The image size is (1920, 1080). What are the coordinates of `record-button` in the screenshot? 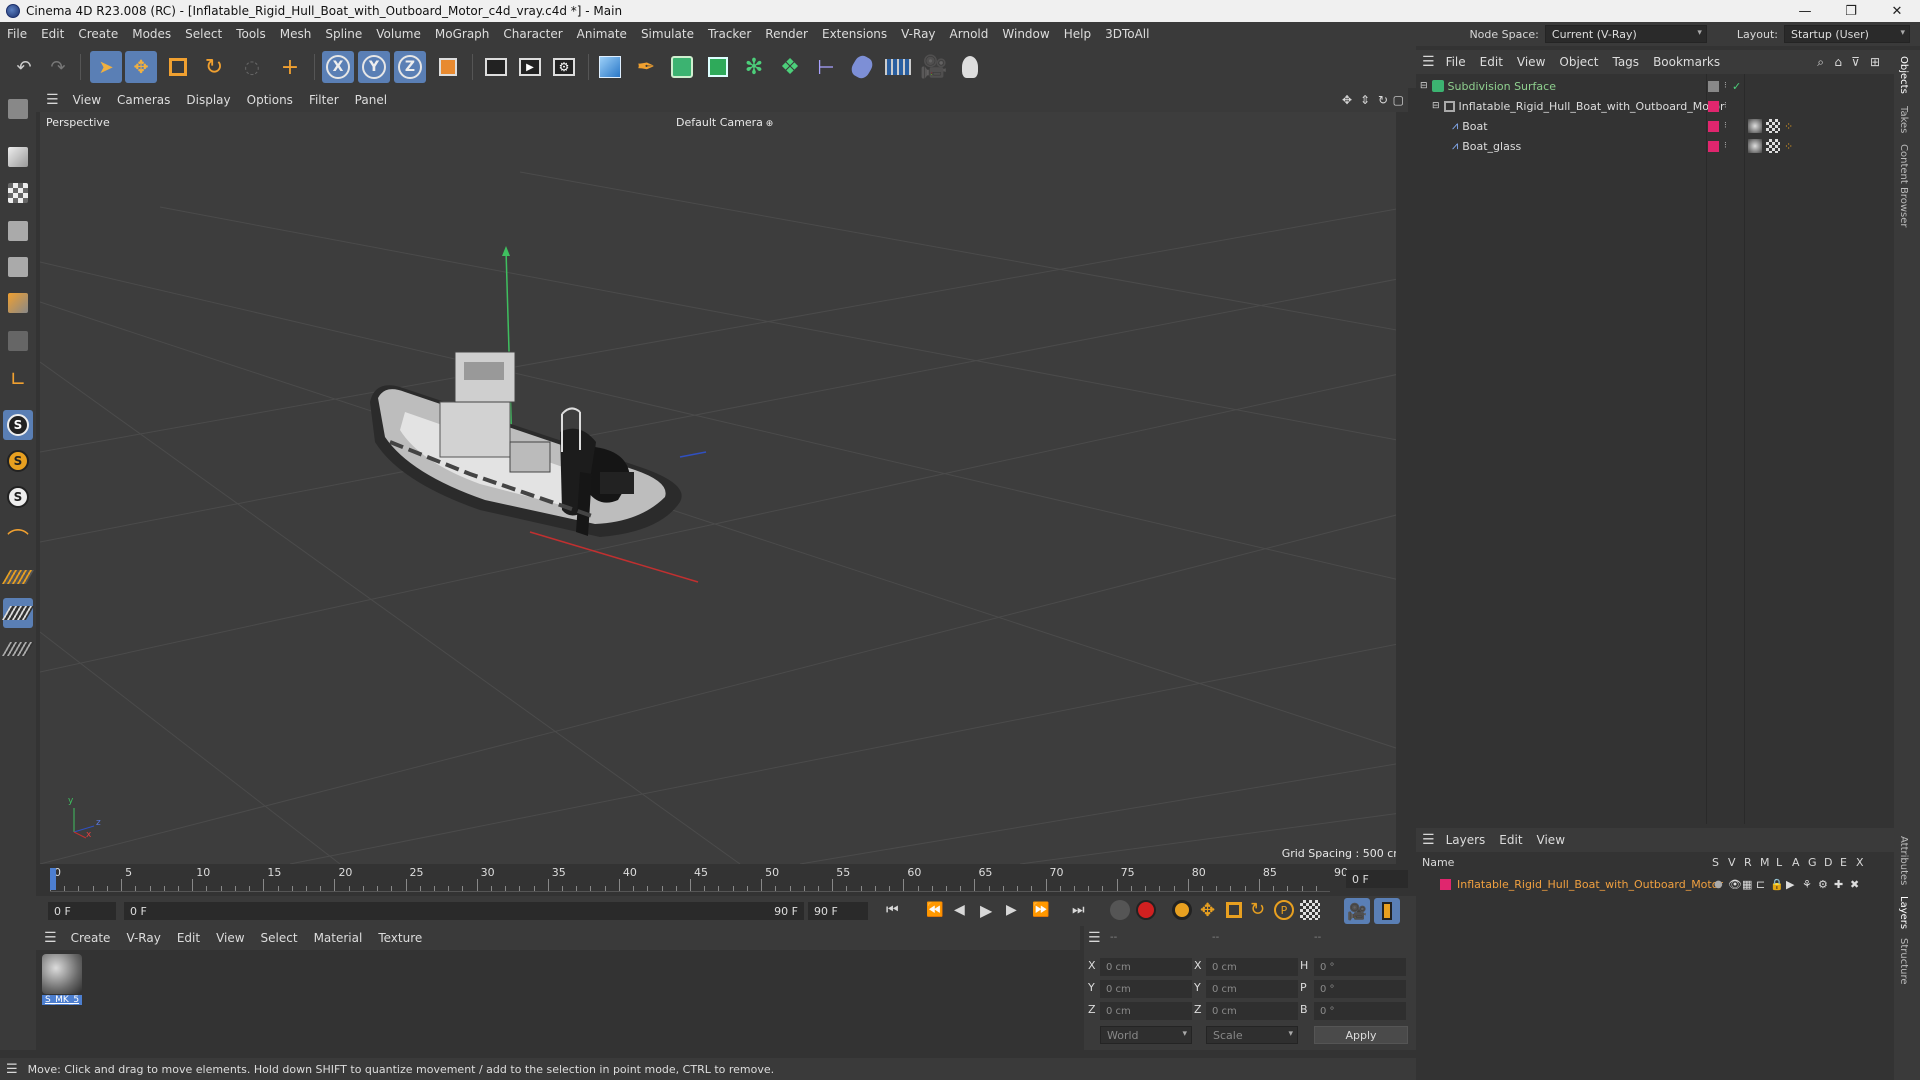 It's located at (1146, 910).